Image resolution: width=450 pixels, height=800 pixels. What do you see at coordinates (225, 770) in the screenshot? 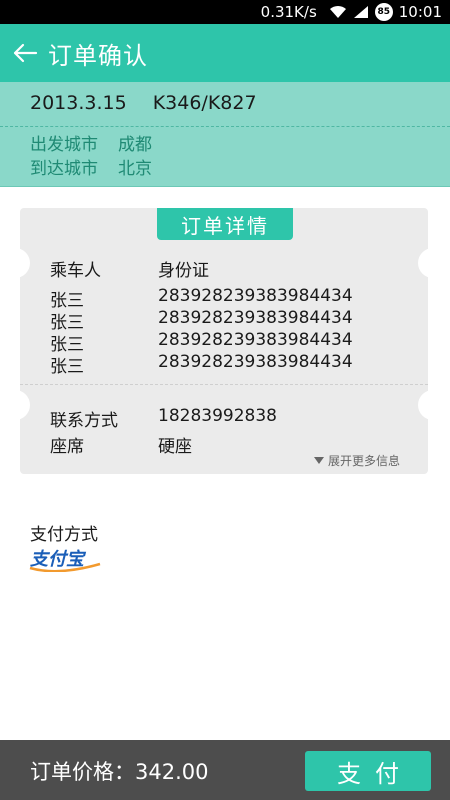
I see `bottom-bar: 订单价格：342.00 支付` at bounding box center [225, 770].